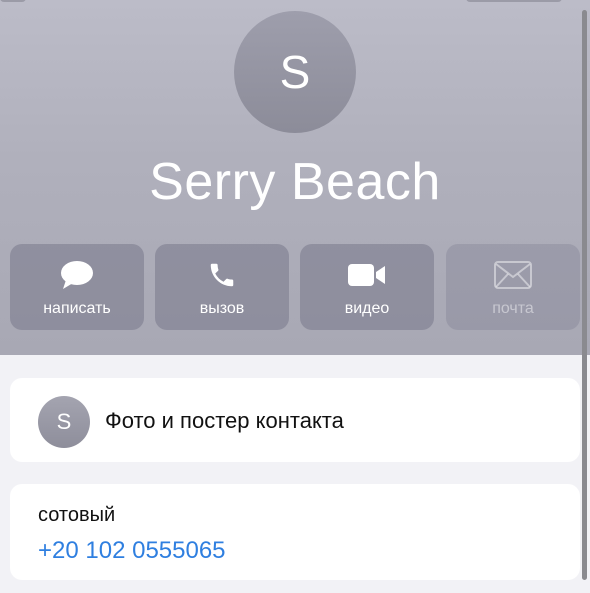  What do you see at coordinates (13, 1) in the screenshot?
I see `top-left-control` at bounding box center [13, 1].